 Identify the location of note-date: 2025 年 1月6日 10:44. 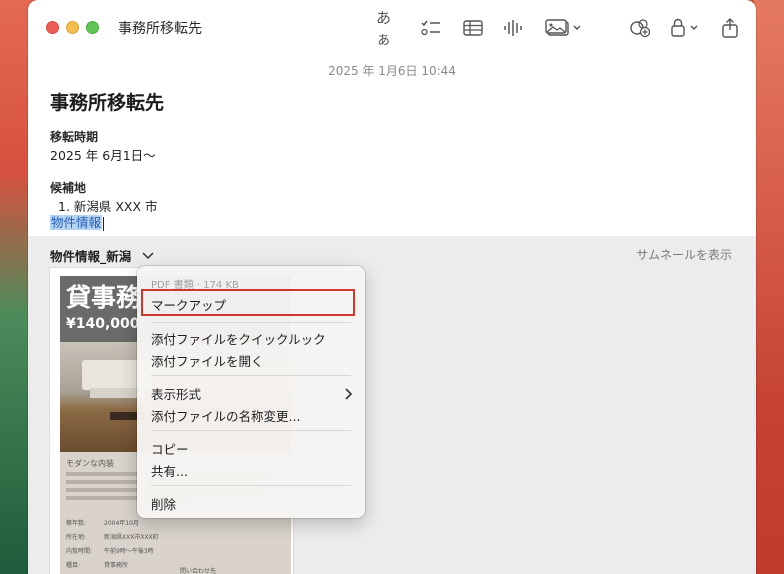
(392, 71).